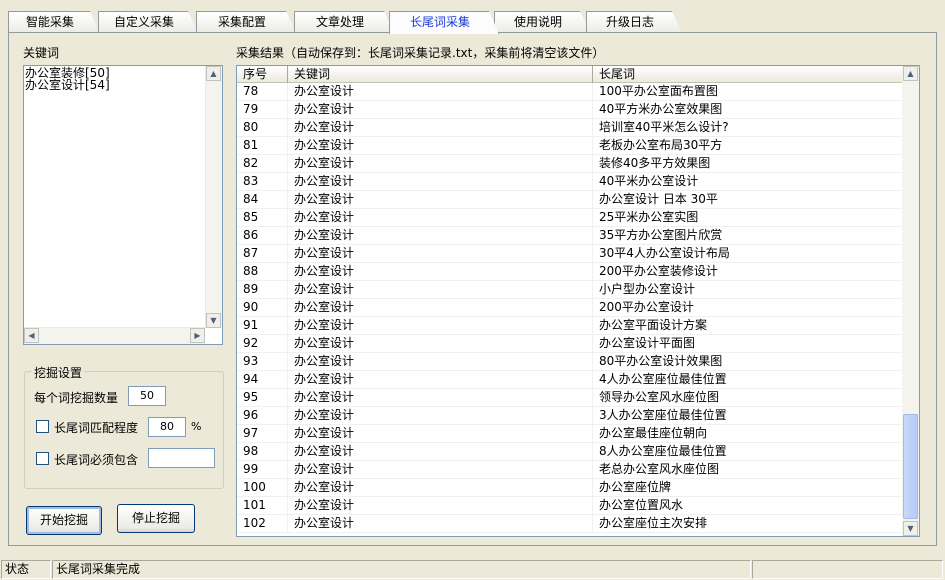  What do you see at coordinates (570, 488) in the screenshot?
I see `table-row: 100 办公室设计 办公室座位牌` at bounding box center [570, 488].